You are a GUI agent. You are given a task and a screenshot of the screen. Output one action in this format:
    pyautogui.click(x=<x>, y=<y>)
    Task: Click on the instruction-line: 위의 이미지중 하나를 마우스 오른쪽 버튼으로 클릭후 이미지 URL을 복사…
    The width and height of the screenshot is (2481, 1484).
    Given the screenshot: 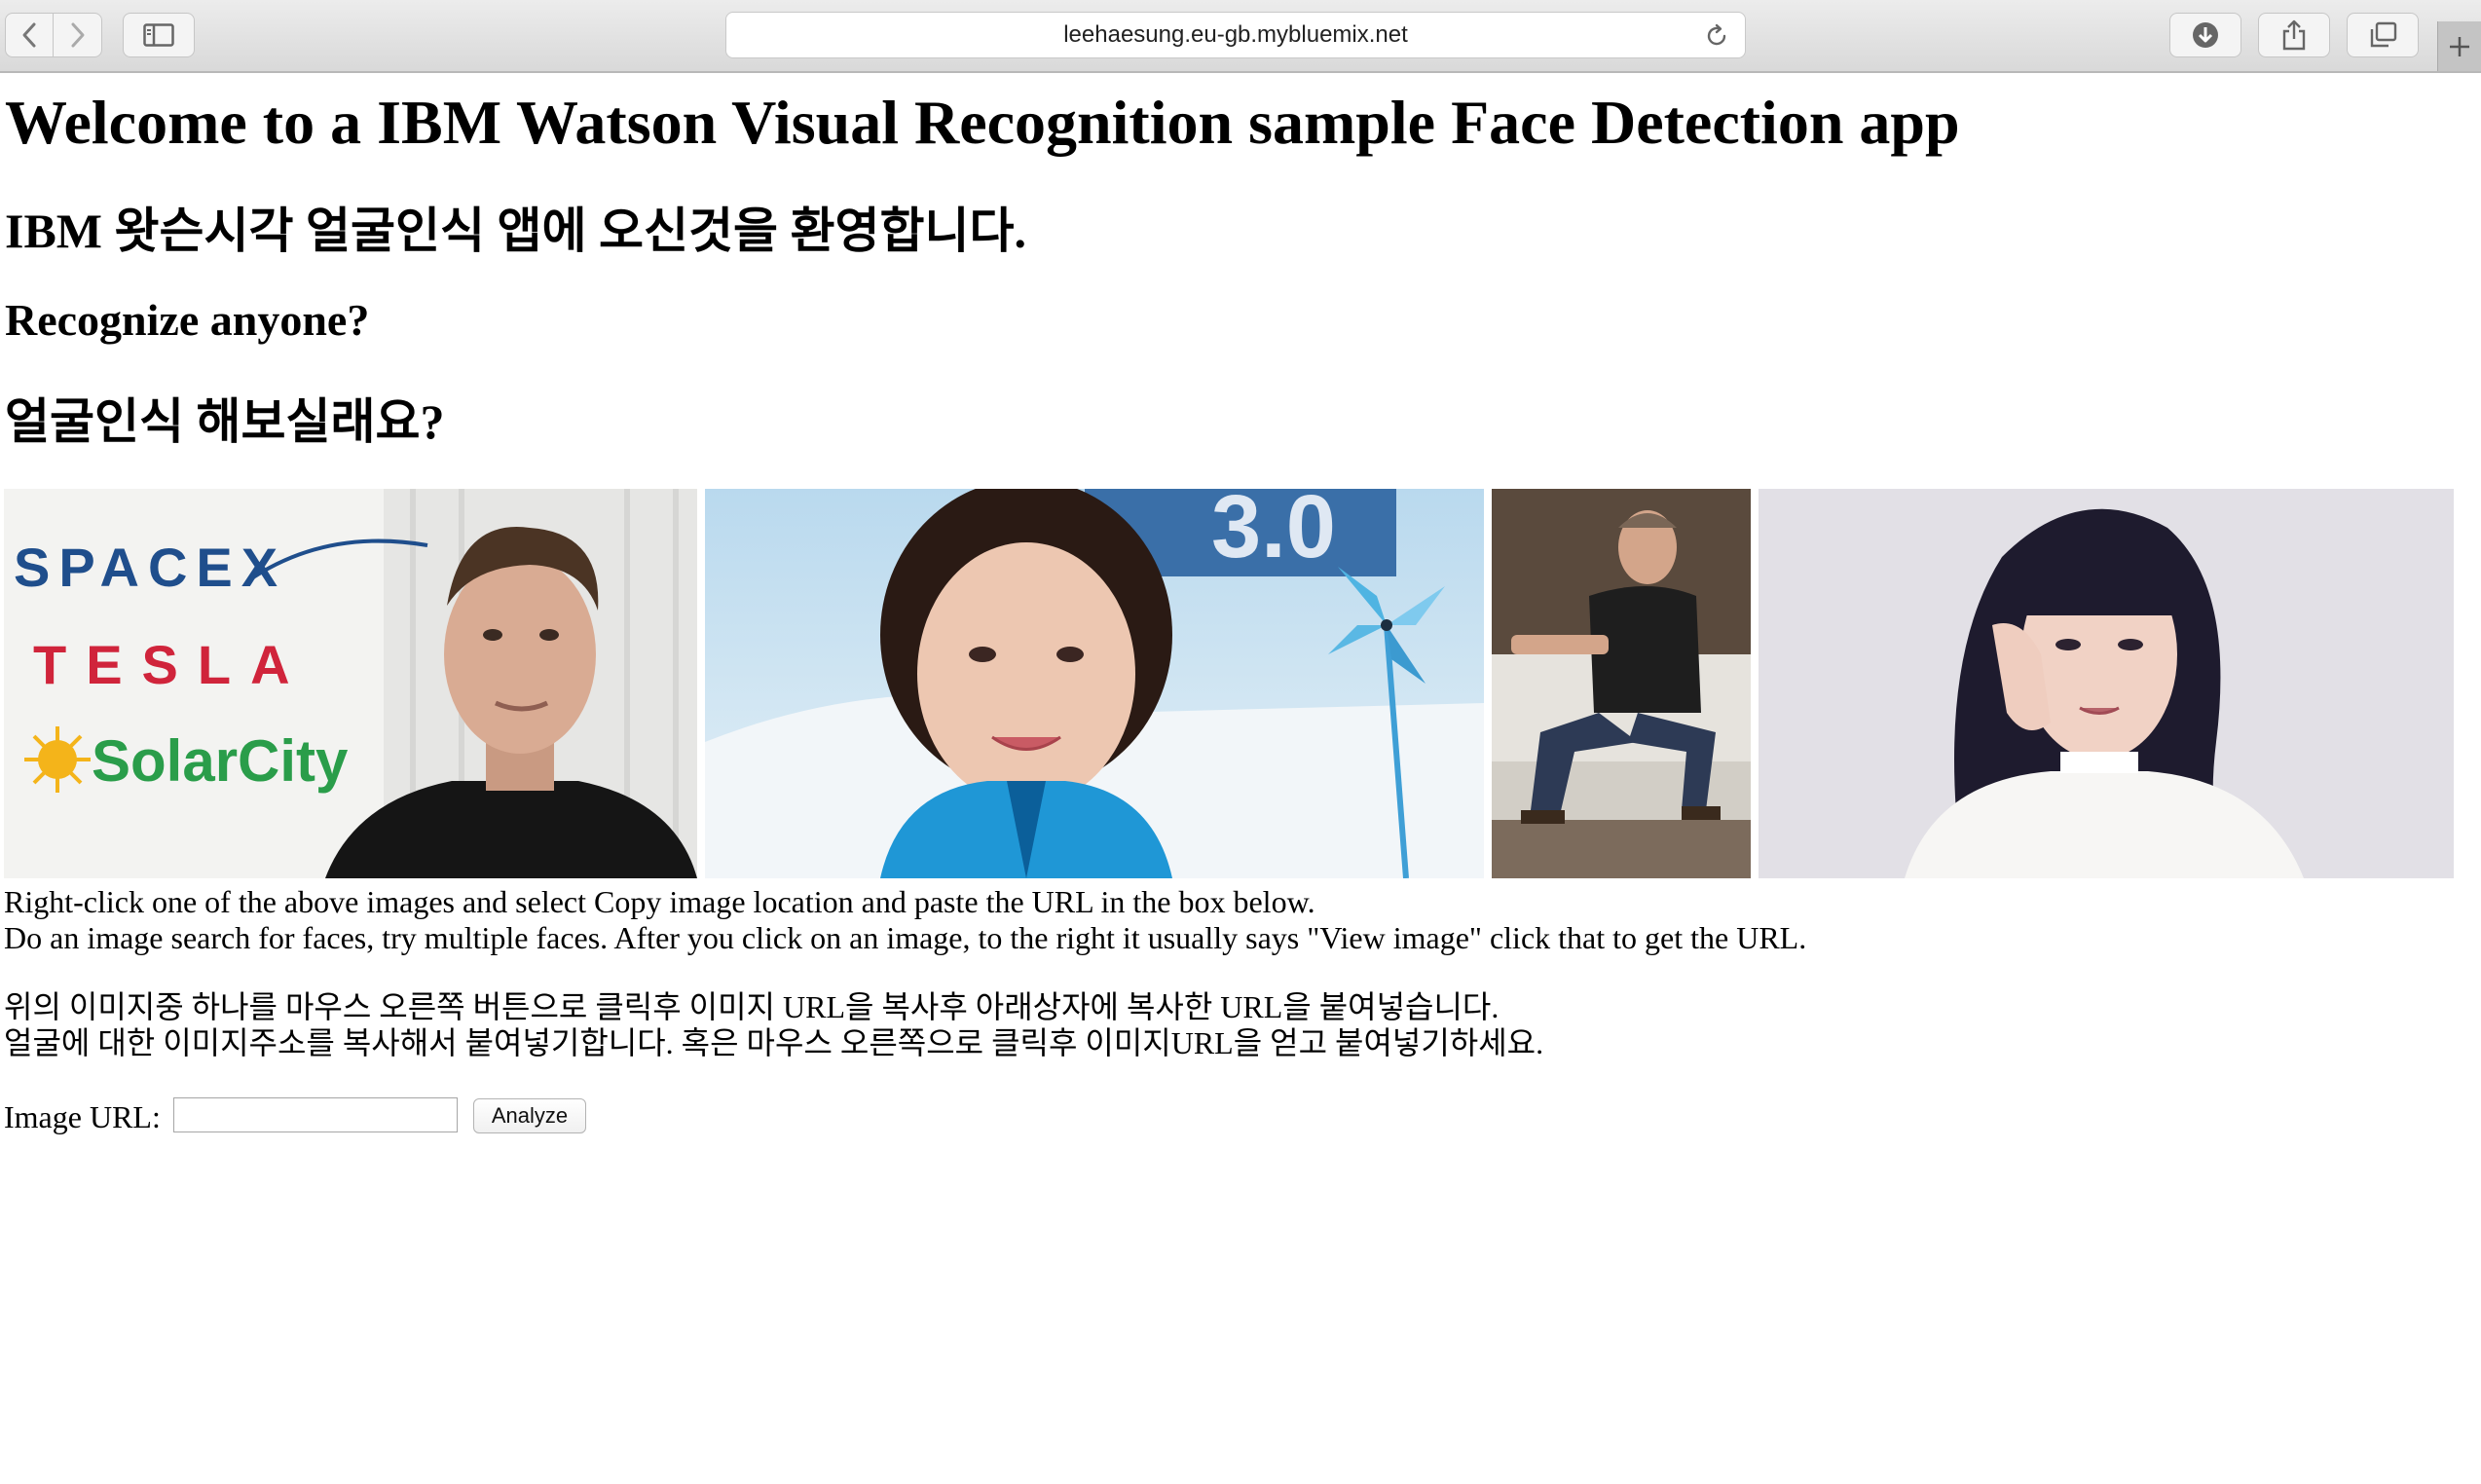 What is the action you would take?
    pyautogui.click(x=752, y=1006)
    